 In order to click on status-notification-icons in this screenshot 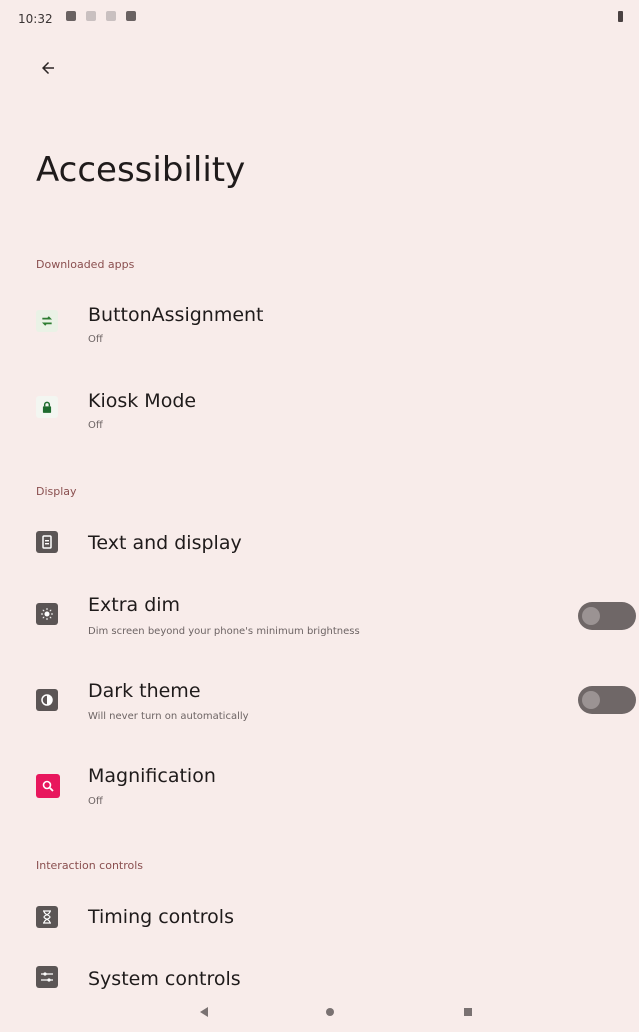, I will do `click(101, 16)`.